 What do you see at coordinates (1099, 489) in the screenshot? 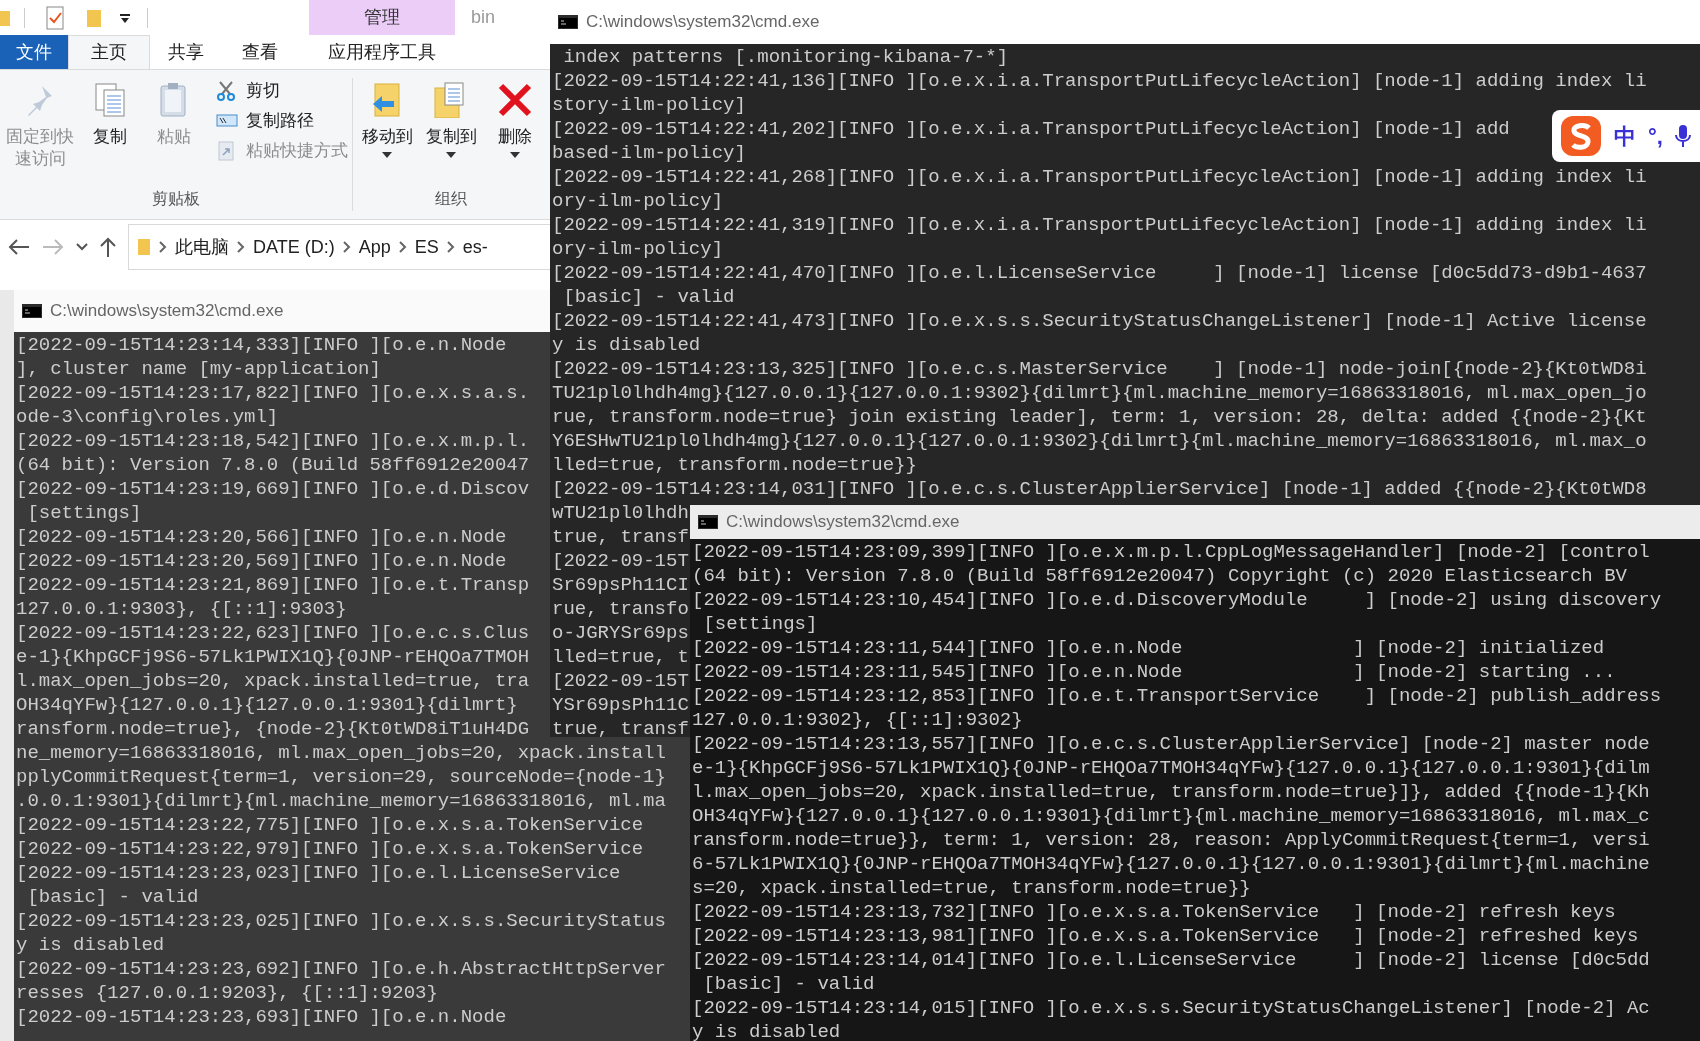
I see `console-line: [2022-09-15T14:23:14,031][INFO ][o.e.c.s.ClusterApplierService] [node-1] added {{node-2}{Kt0tWD8` at bounding box center [1099, 489].